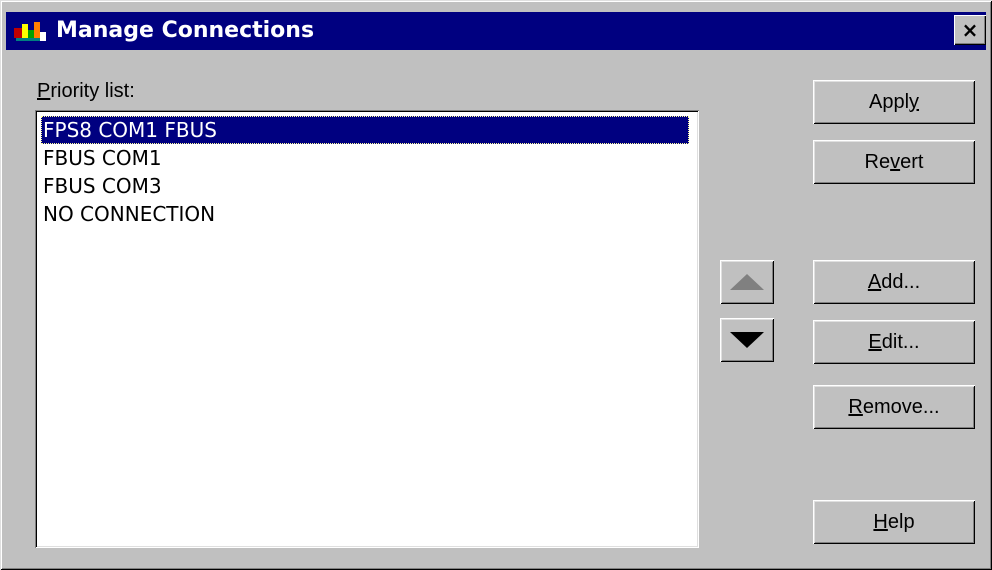  I want to click on list-item: FPS8 COM1 FBUS, so click(365, 130).